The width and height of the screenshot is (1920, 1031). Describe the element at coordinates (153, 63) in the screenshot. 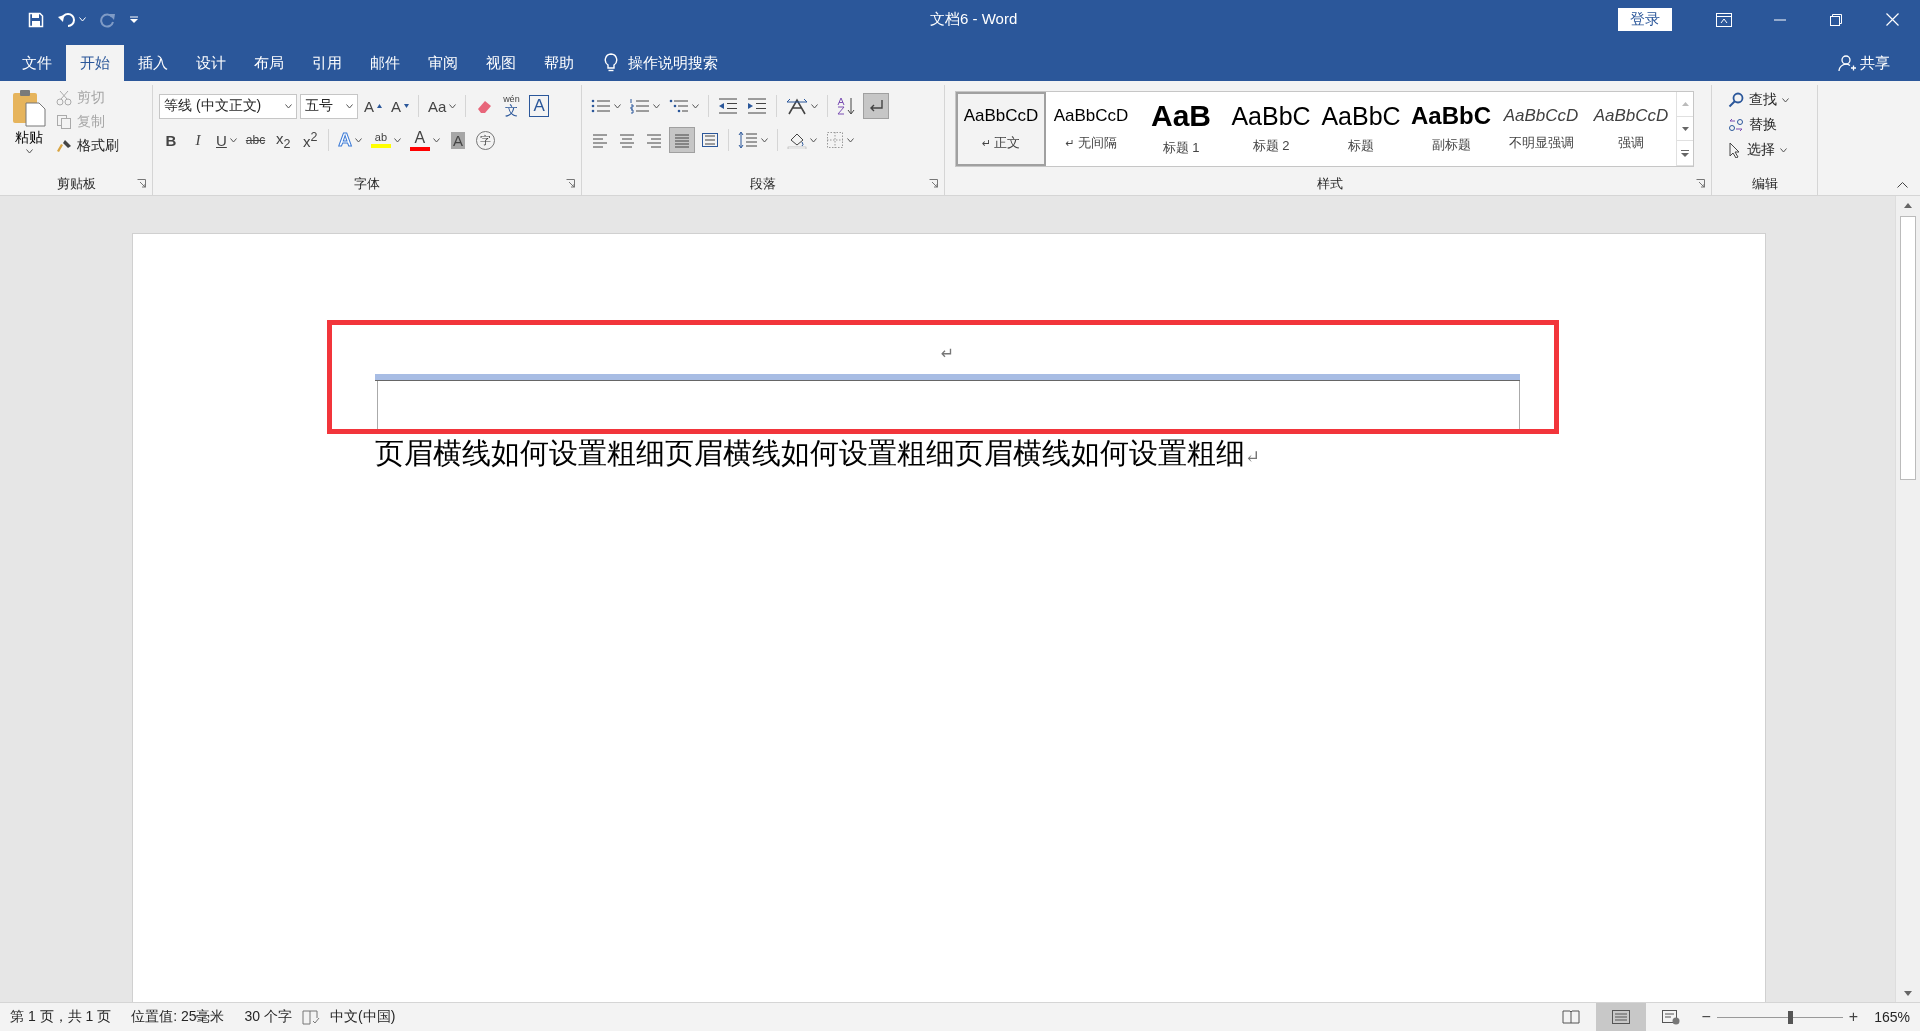

I see `ribbon-tab: 插入` at that location.